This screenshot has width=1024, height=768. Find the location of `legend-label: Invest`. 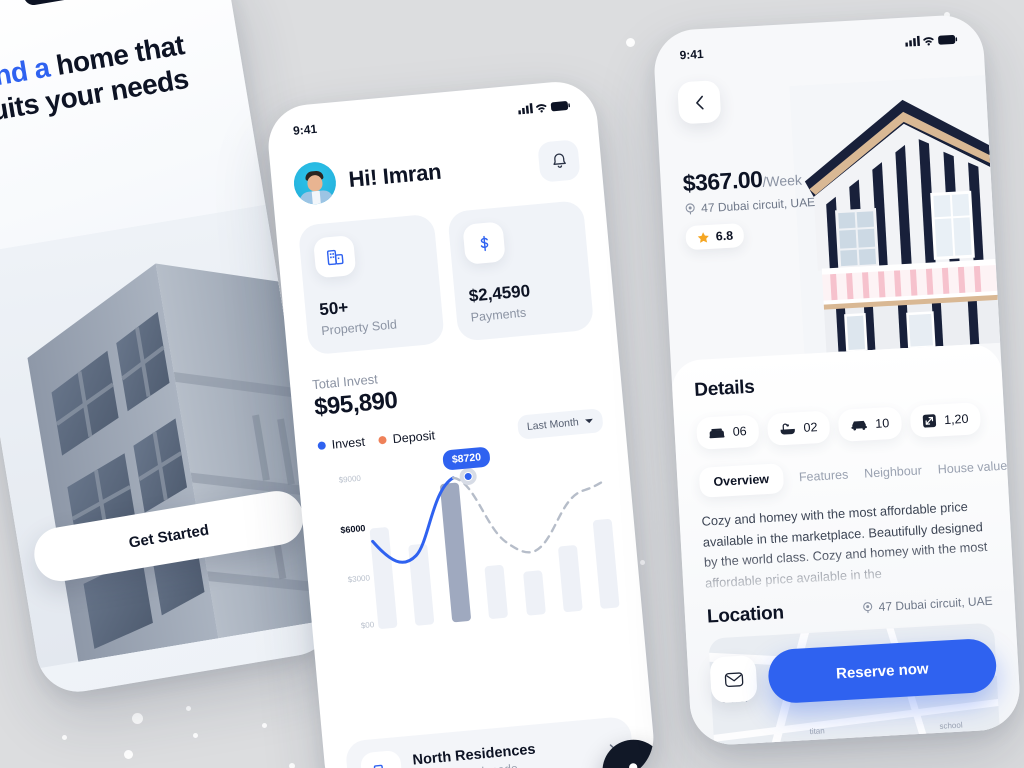

legend-label: Invest is located at coordinates (348, 443).